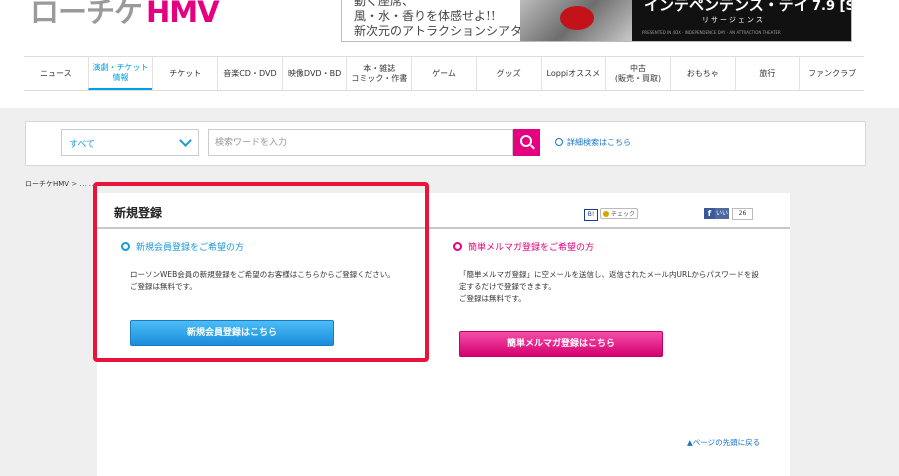 Image resolution: width=899 pixels, height=476 pixels. I want to click on nav-item: 旅行, so click(767, 73).